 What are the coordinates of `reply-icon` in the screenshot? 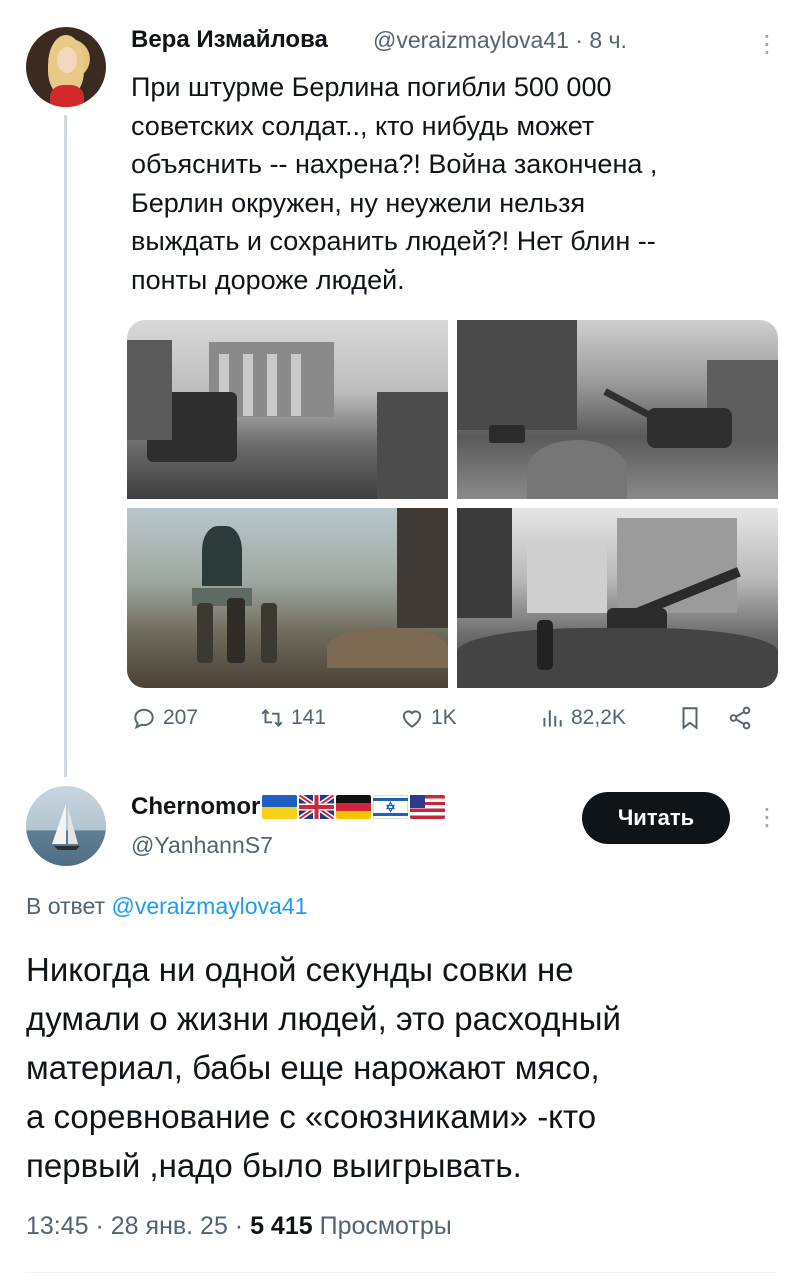 It's located at (144, 719).